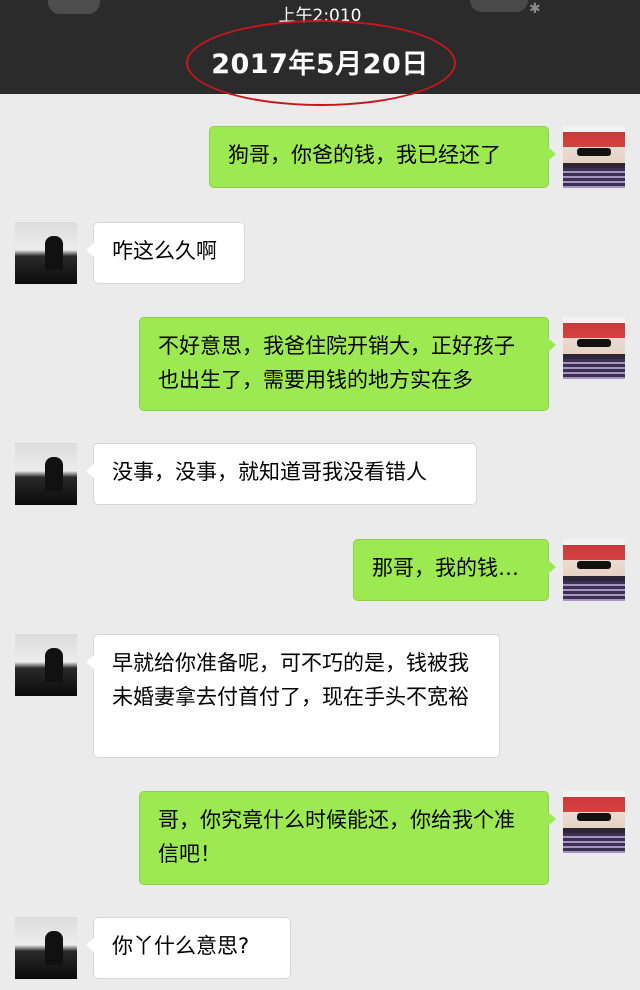 This screenshot has width=640, height=990. What do you see at coordinates (336, 363) in the screenshot?
I see `message-text: 不好意思，我爸住院开销大，正好孩子也出生了，需要用钱的地方实在多` at bounding box center [336, 363].